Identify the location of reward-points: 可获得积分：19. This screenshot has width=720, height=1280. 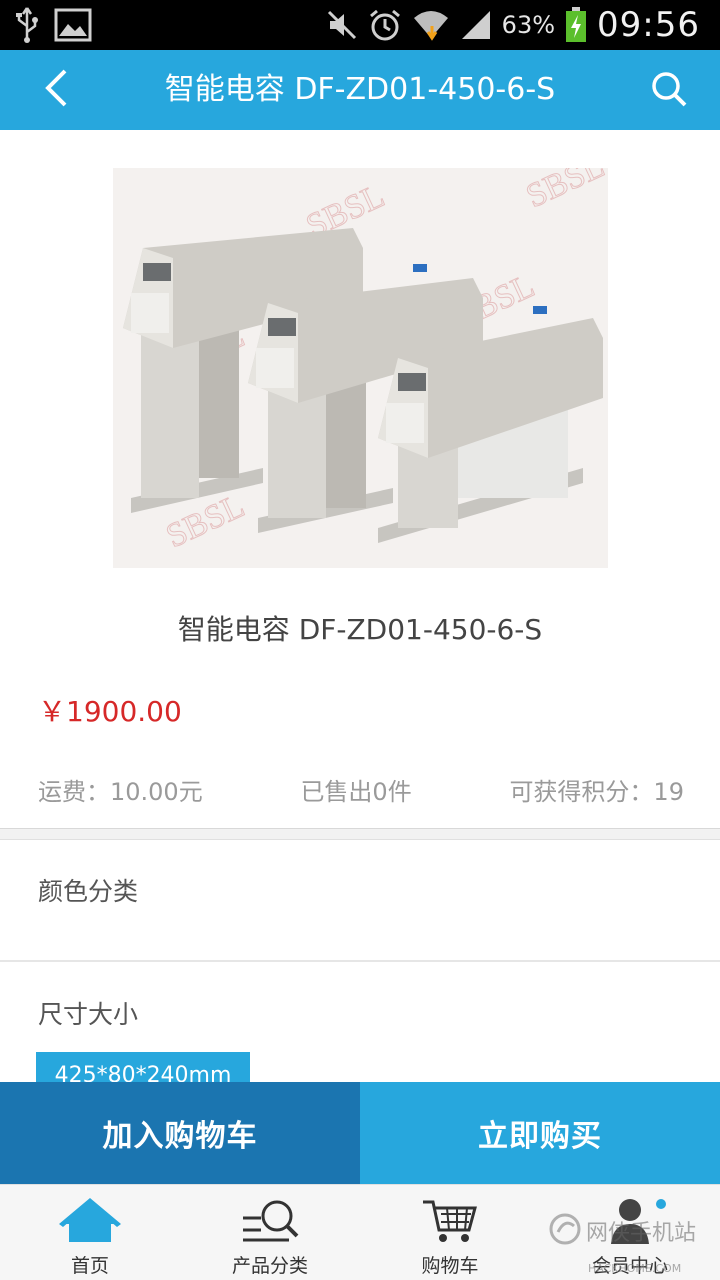
(596, 792).